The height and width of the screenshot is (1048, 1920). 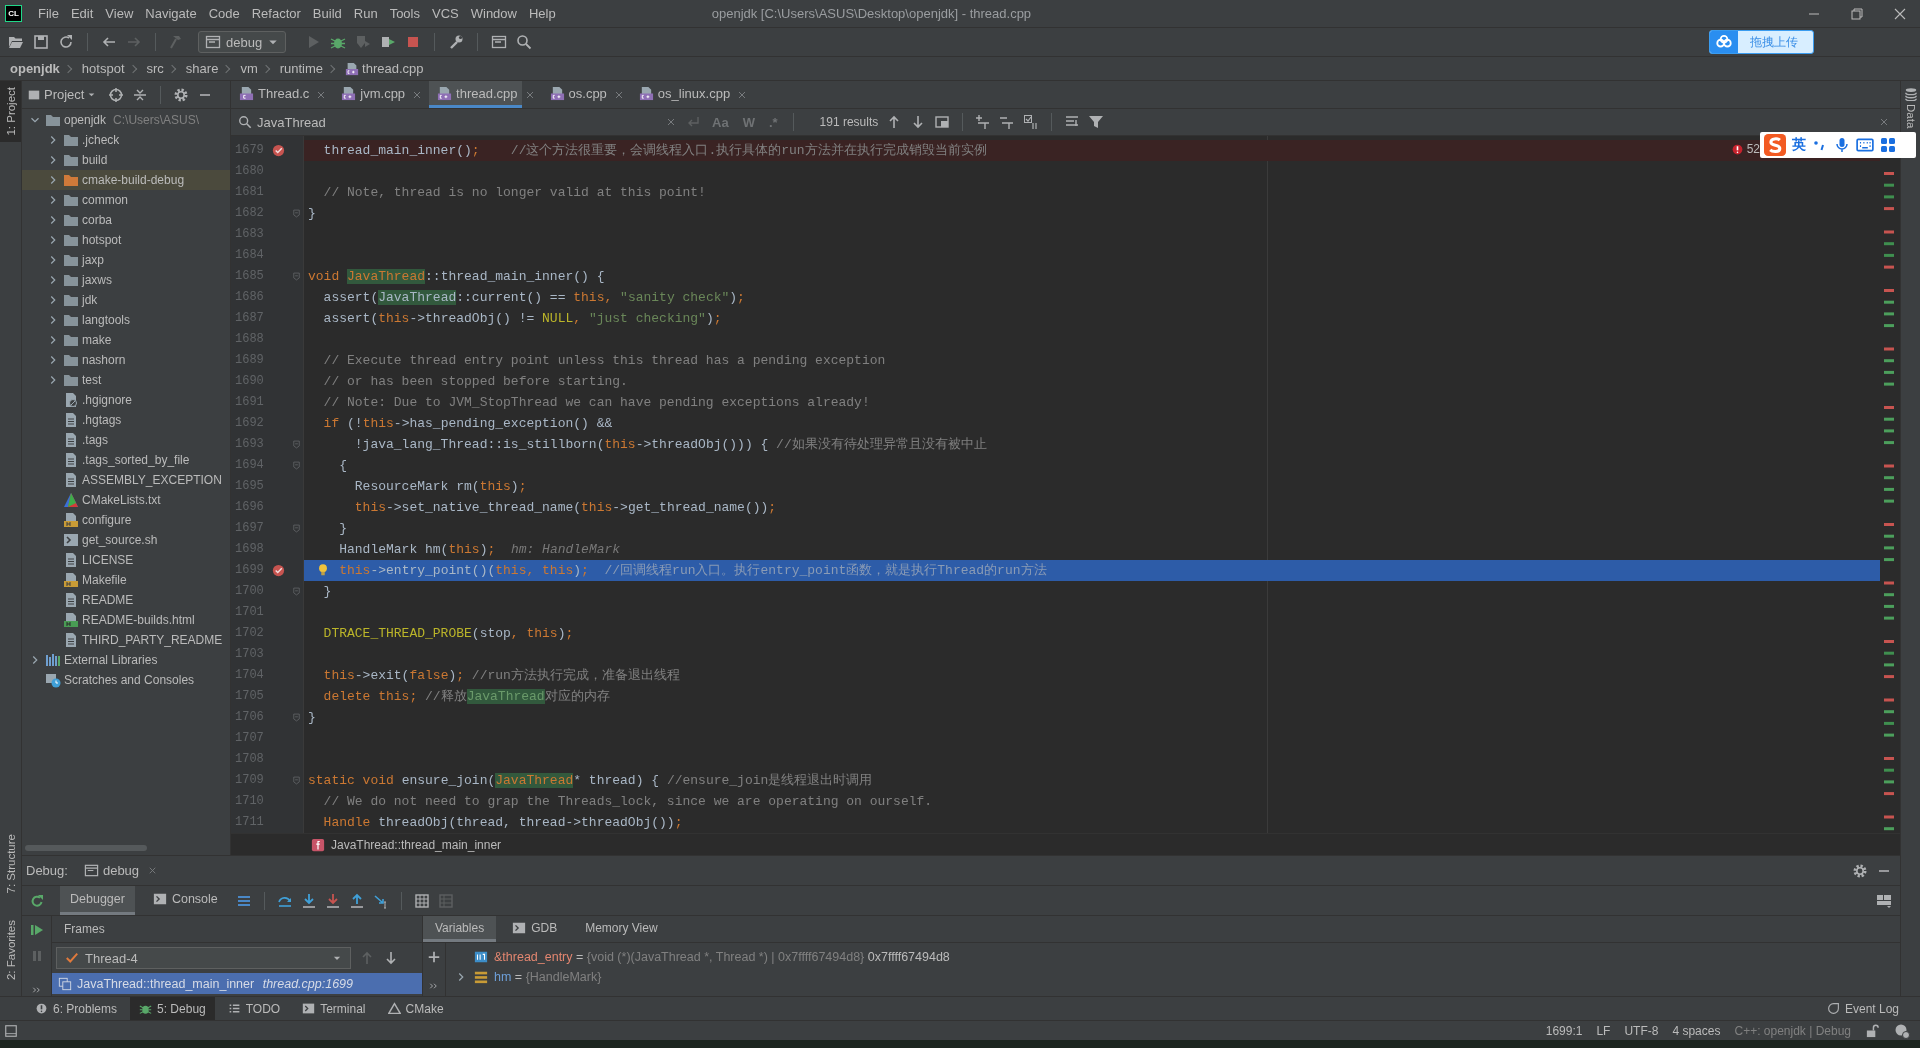 What do you see at coordinates (278, 150) in the screenshot?
I see `breakpoint-icon` at bounding box center [278, 150].